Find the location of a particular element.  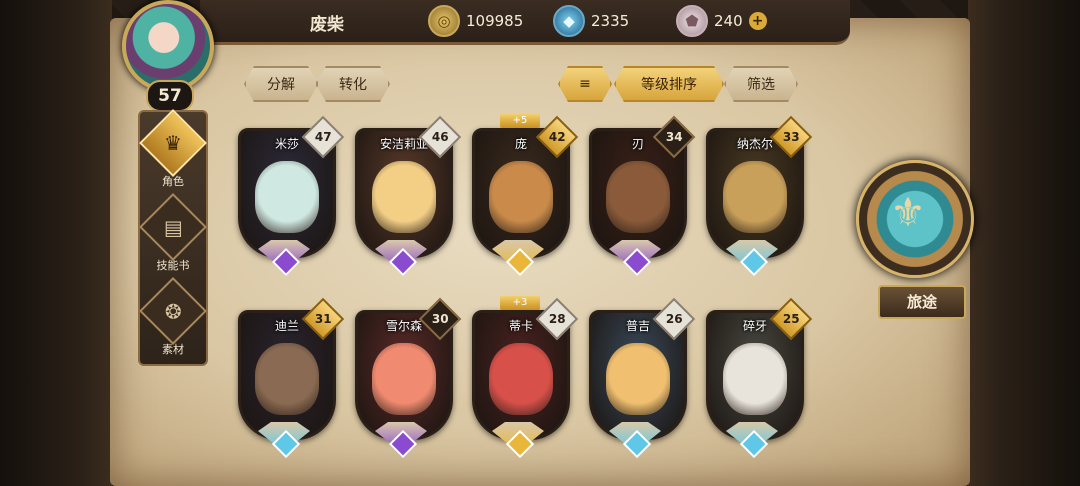

gold-resource: ◎ 109985 is located at coordinates (475, 21).